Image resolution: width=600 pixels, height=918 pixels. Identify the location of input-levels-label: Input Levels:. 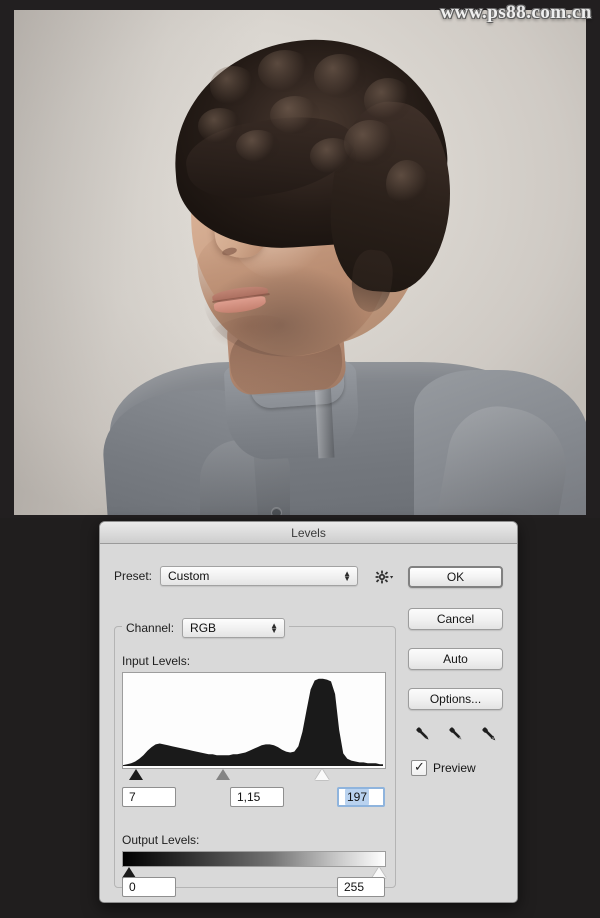
(156, 661).